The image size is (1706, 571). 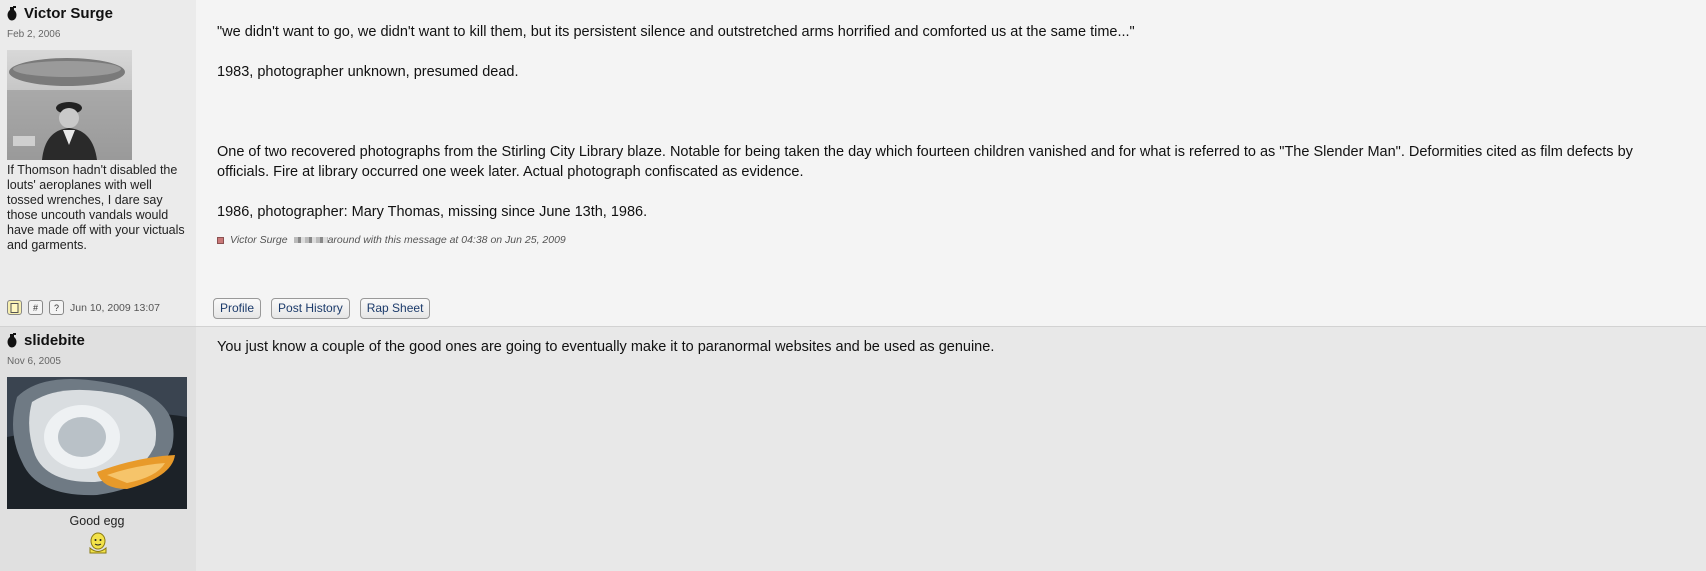 What do you see at coordinates (68, 13) in the screenshot?
I see `username: Victor Surge` at bounding box center [68, 13].